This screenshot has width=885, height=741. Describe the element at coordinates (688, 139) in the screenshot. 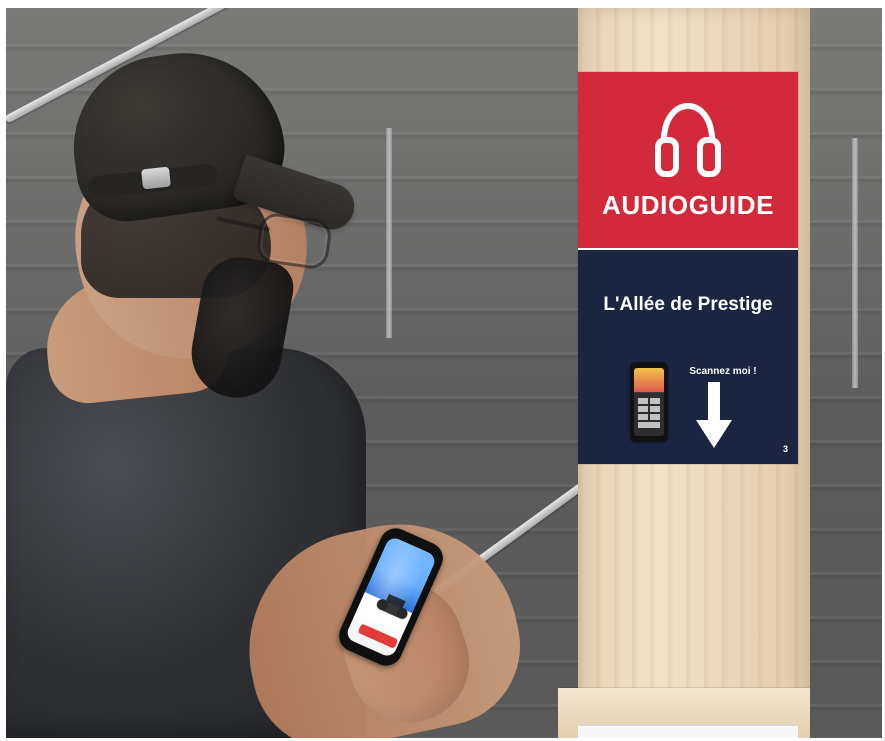

I see `headphones-icon` at that location.